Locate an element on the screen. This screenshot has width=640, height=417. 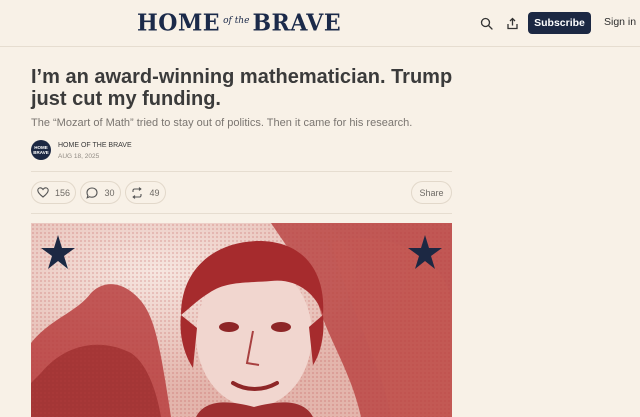
logo-of-the: of the is located at coordinates (236, 21).